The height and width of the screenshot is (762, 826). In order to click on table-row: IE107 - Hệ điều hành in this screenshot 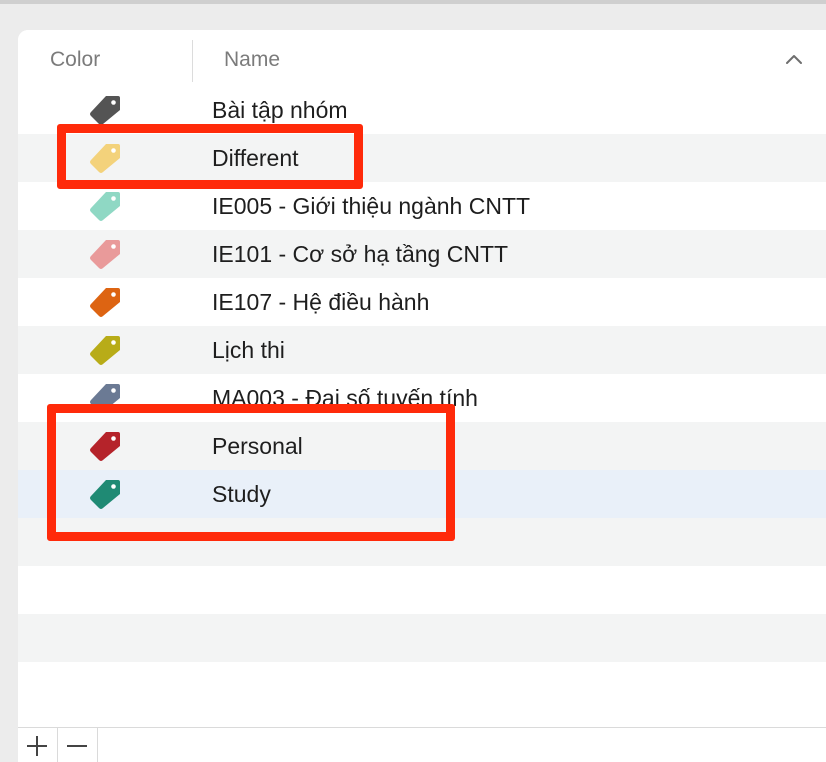, I will do `click(422, 302)`.